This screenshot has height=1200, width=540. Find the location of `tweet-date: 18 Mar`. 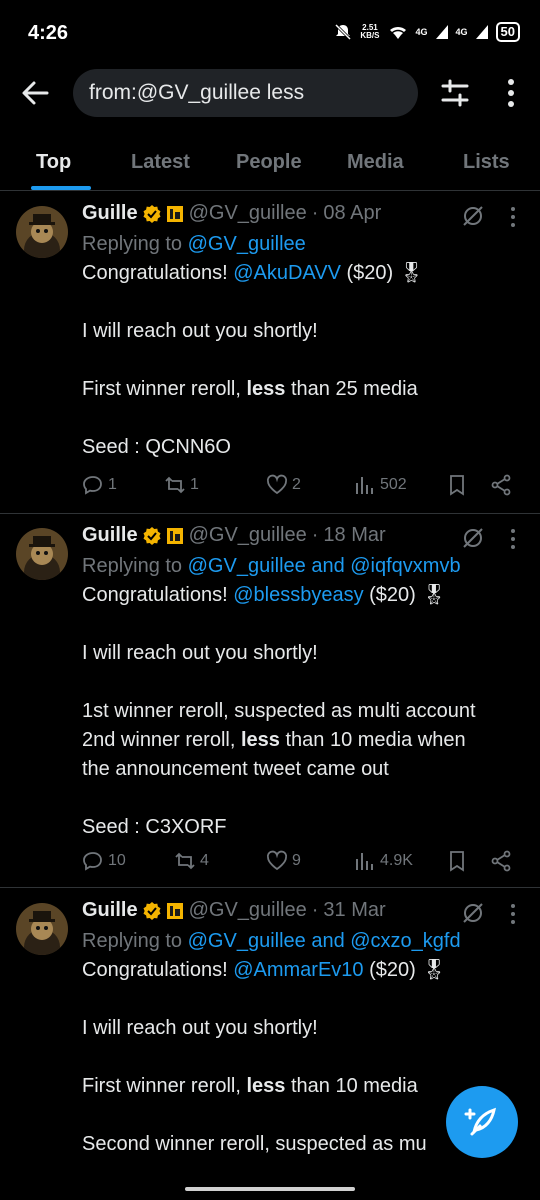

tweet-date: 18 Mar is located at coordinates (354, 535).